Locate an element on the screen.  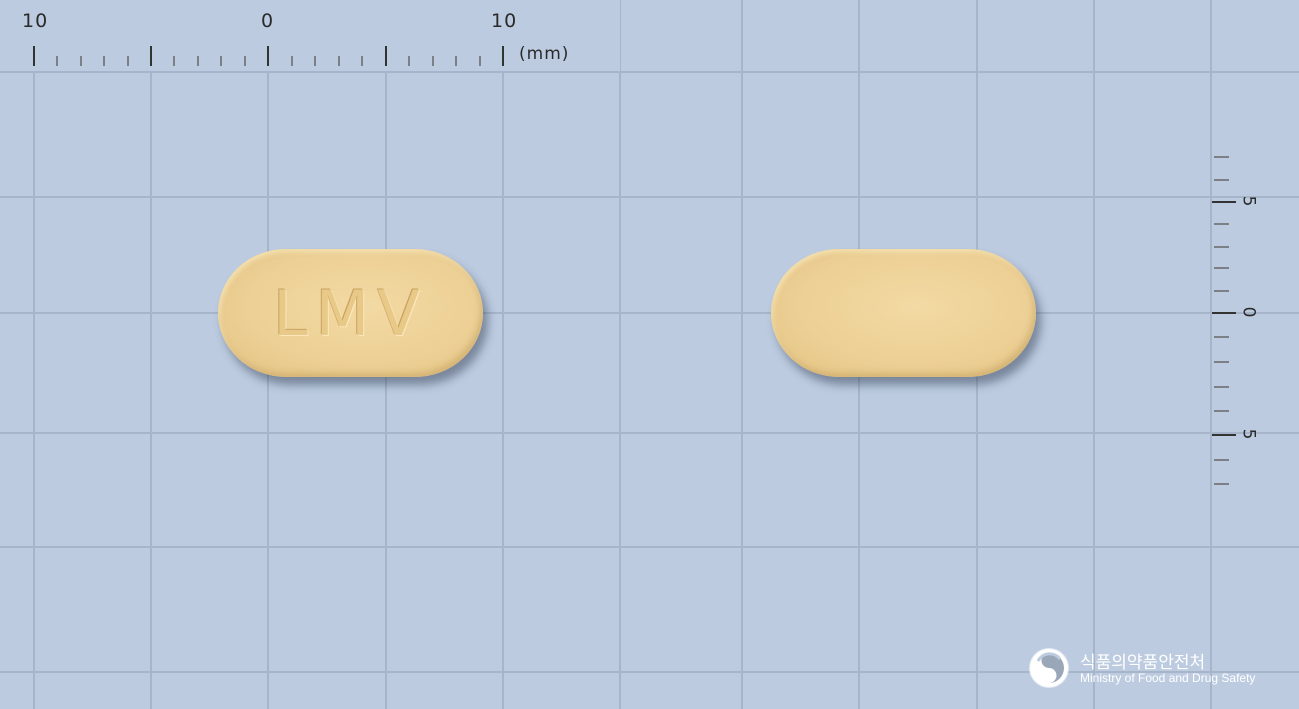
tablet-imprint: LMV is located at coordinates (350, 313).